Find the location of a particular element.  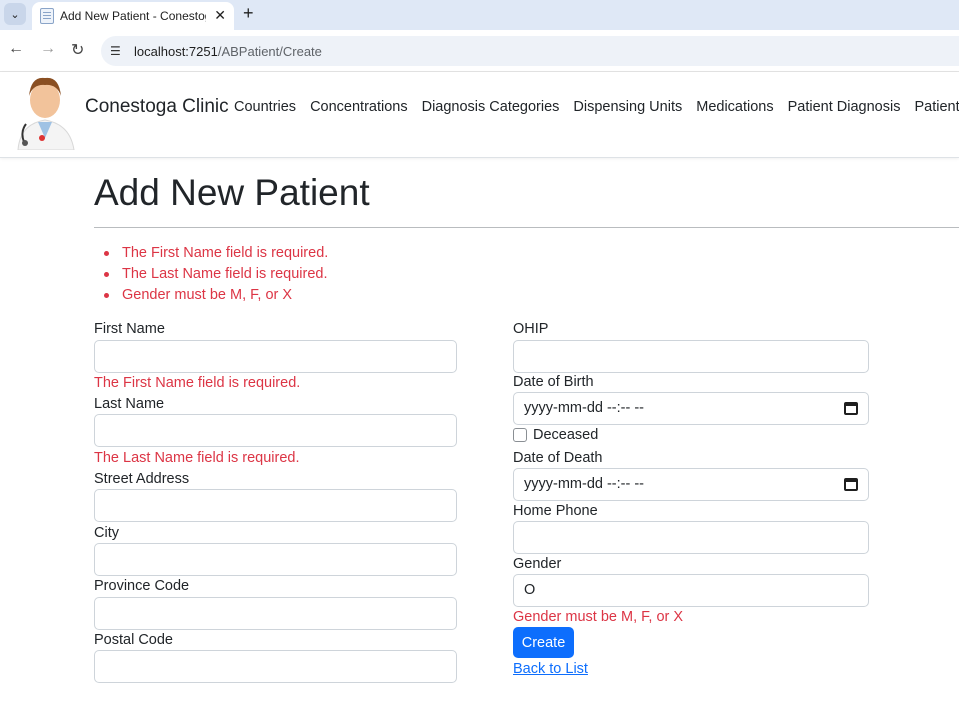

back-to-list-link: Back to List is located at coordinates (550, 669).